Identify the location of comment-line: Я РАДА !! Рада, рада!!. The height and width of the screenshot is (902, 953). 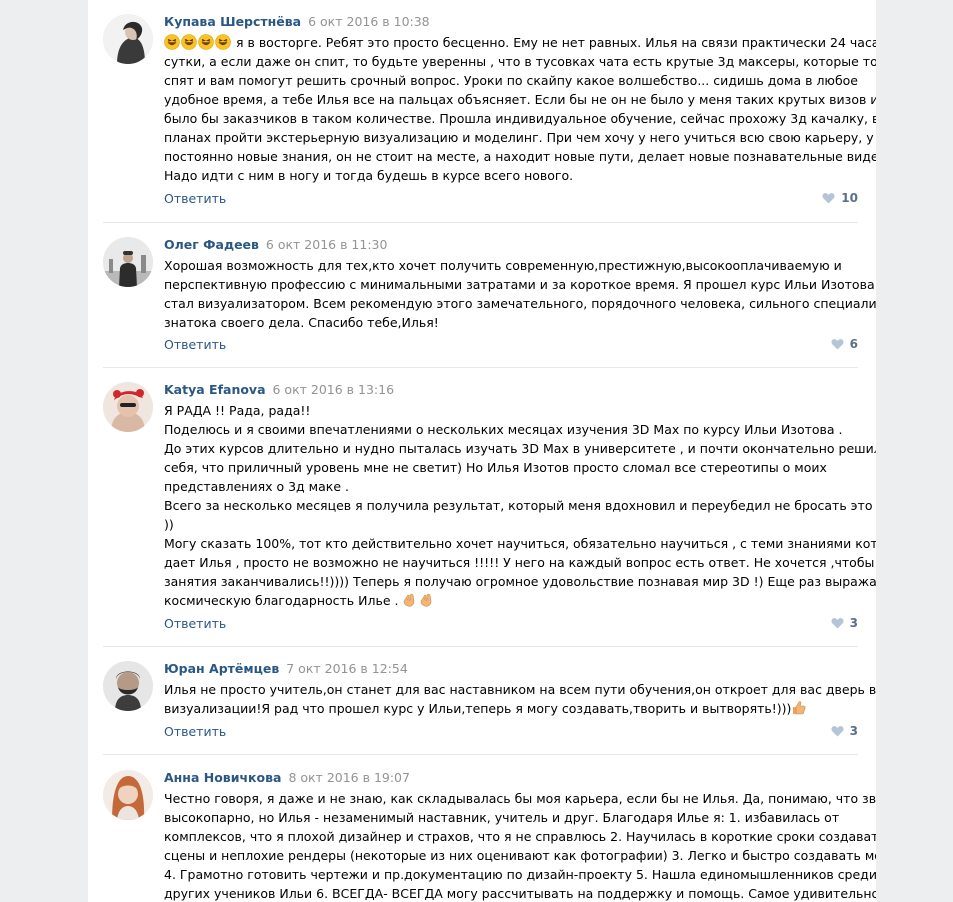
(237, 410).